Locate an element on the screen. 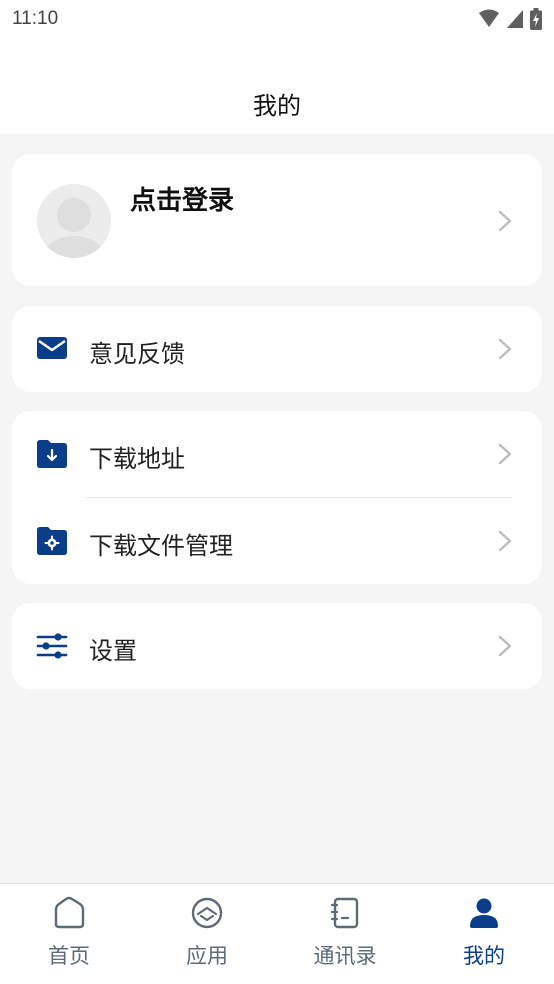  feedback-card: 意见反馈 is located at coordinates (277, 349).